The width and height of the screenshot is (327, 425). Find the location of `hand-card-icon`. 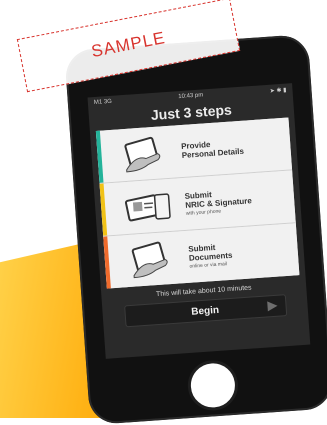

hand-card-icon is located at coordinates (148, 207).